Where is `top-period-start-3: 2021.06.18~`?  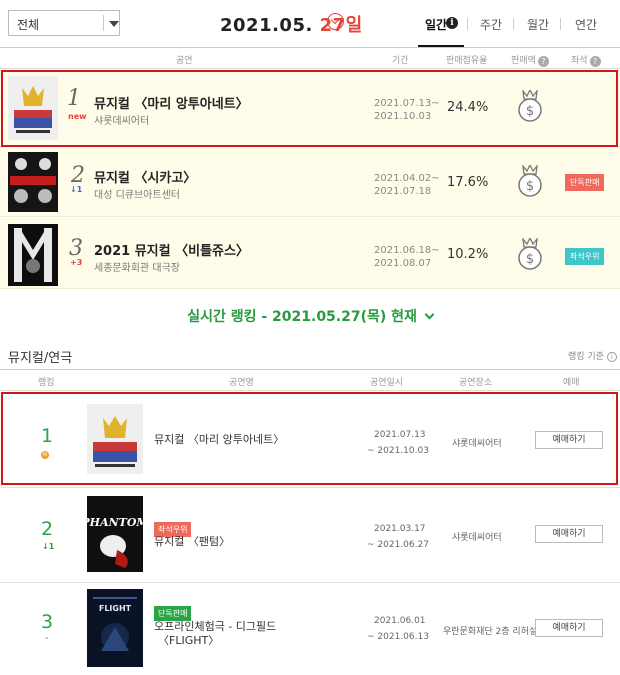 top-period-start-3: 2021.06.18~ is located at coordinates (407, 250).